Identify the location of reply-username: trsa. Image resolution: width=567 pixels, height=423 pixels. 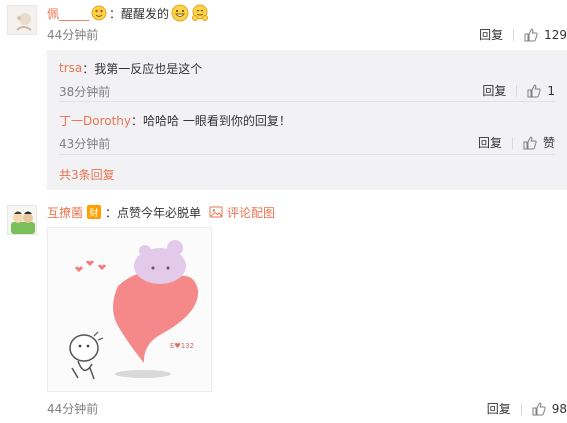
(70, 68).